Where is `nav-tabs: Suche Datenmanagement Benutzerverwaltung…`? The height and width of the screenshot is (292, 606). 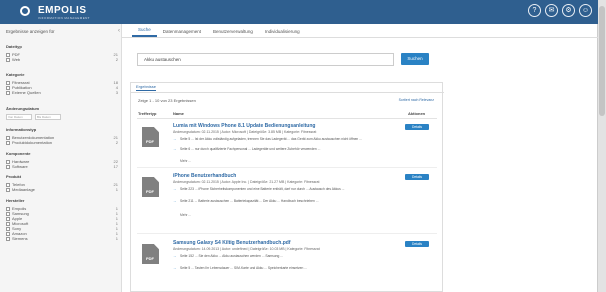
nav-tabs: Suche Datenmanagement Benutzerverwaltung… is located at coordinates (360, 31).